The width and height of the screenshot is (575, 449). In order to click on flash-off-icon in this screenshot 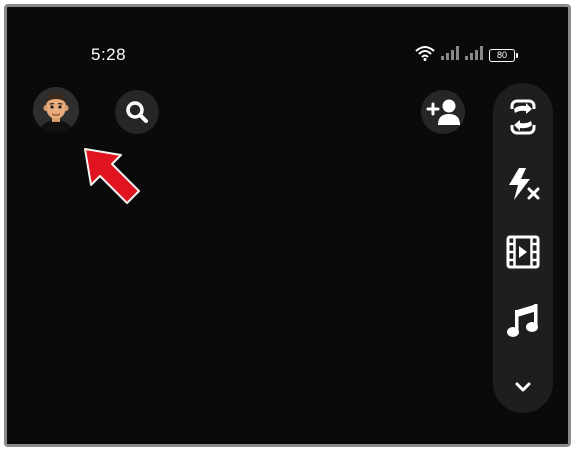, I will do `click(524, 184)`.